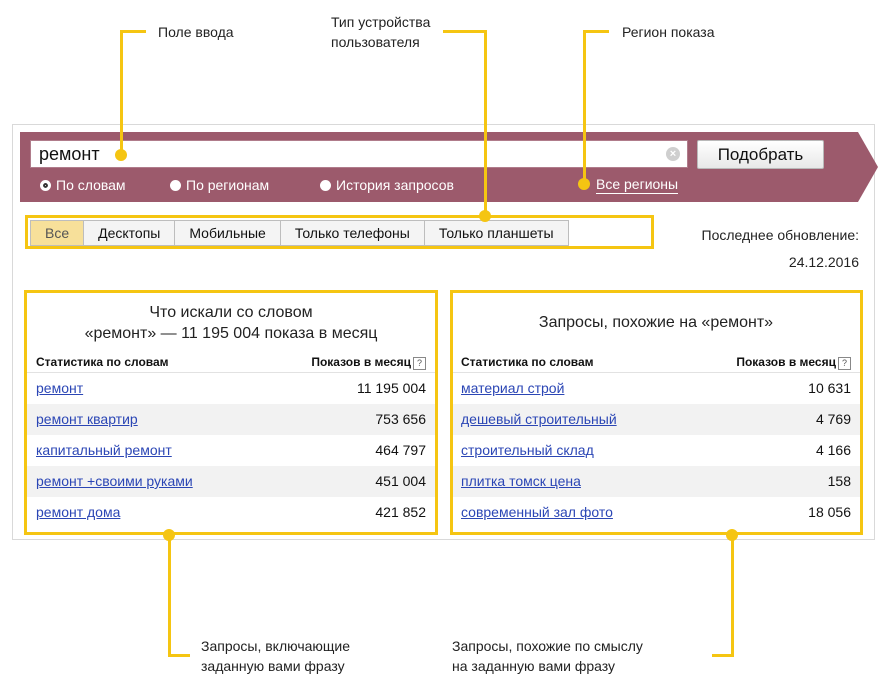 Image resolution: width=895 pixels, height=685 pixels. What do you see at coordinates (381, 22) in the screenshot?
I see `callout-device-line1: Тип устройства` at bounding box center [381, 22].